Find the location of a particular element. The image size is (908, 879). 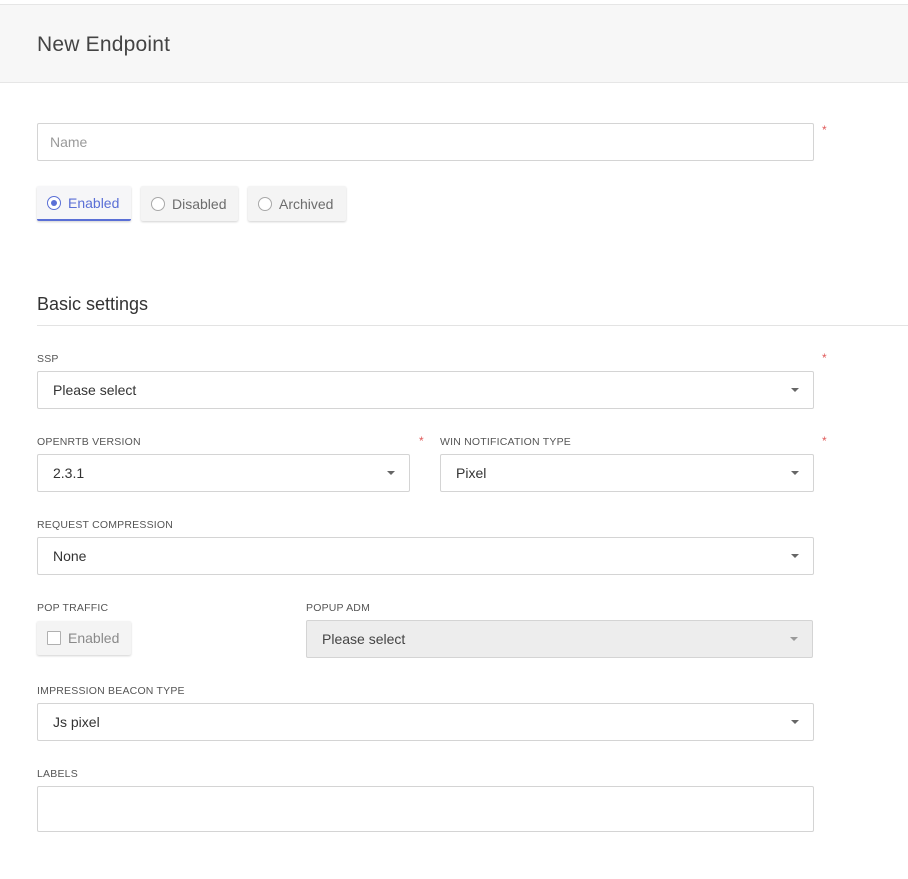

status-disabled-option: Disabled is located at coordinates (189, 203).